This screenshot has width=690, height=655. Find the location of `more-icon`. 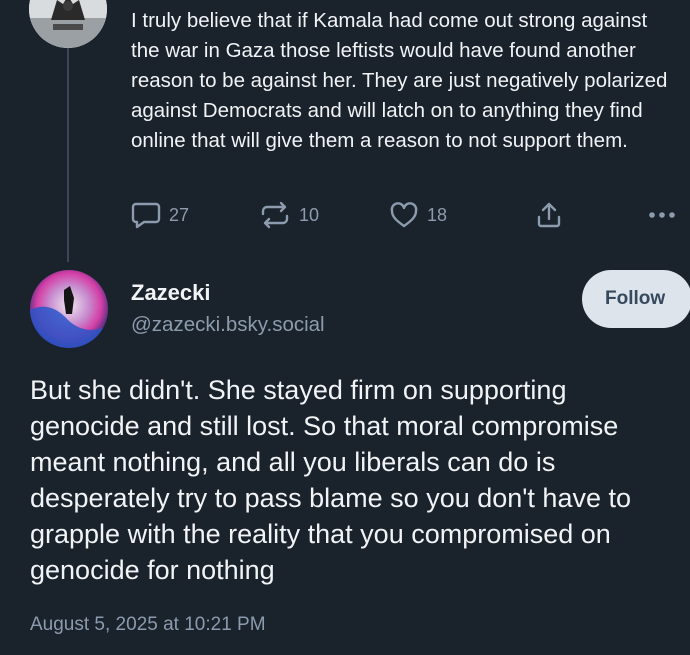

more-icon is located at coordinates (662, 215).